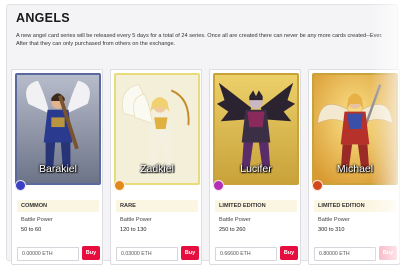  I want to click on card-name-overlay: Lucifer, so click(256, 169).